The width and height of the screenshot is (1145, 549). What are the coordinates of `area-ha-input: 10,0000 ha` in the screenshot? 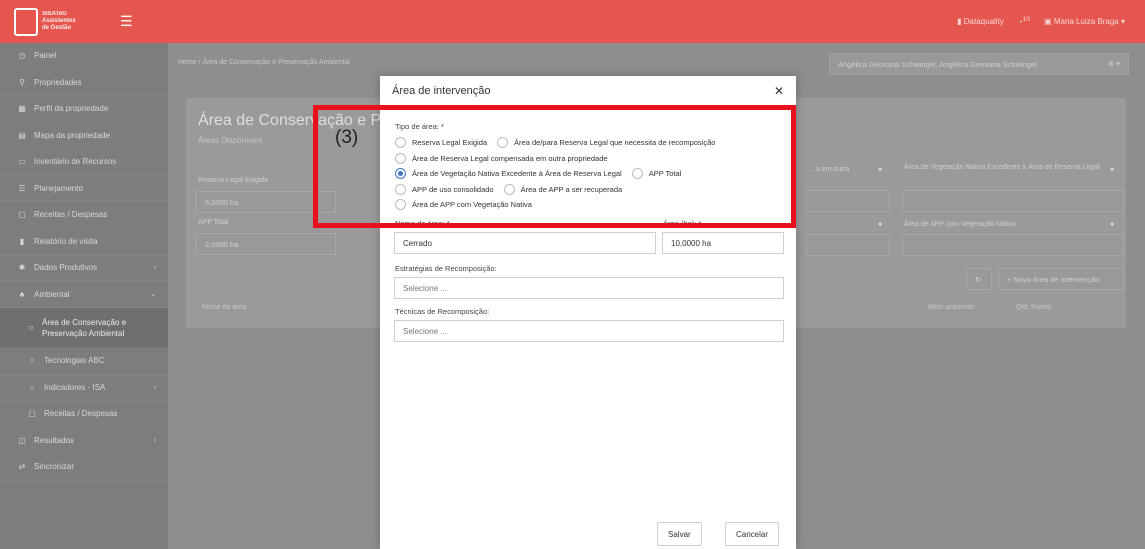 It's located at (723, 243).